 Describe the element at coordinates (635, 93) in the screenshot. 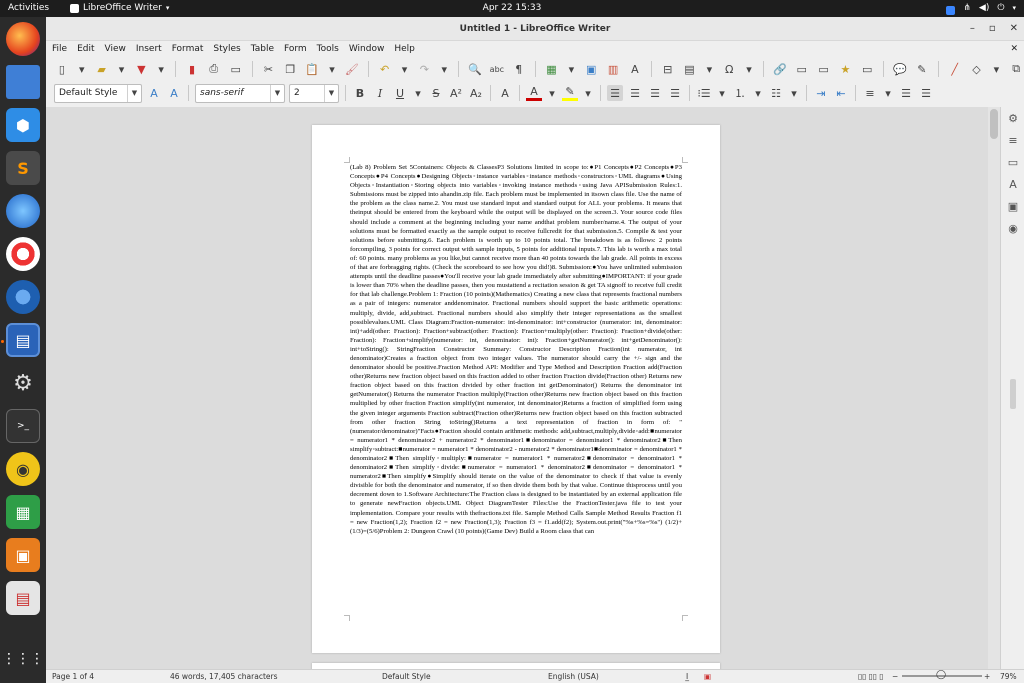

I see `align-center-icon: ☰` at that location.